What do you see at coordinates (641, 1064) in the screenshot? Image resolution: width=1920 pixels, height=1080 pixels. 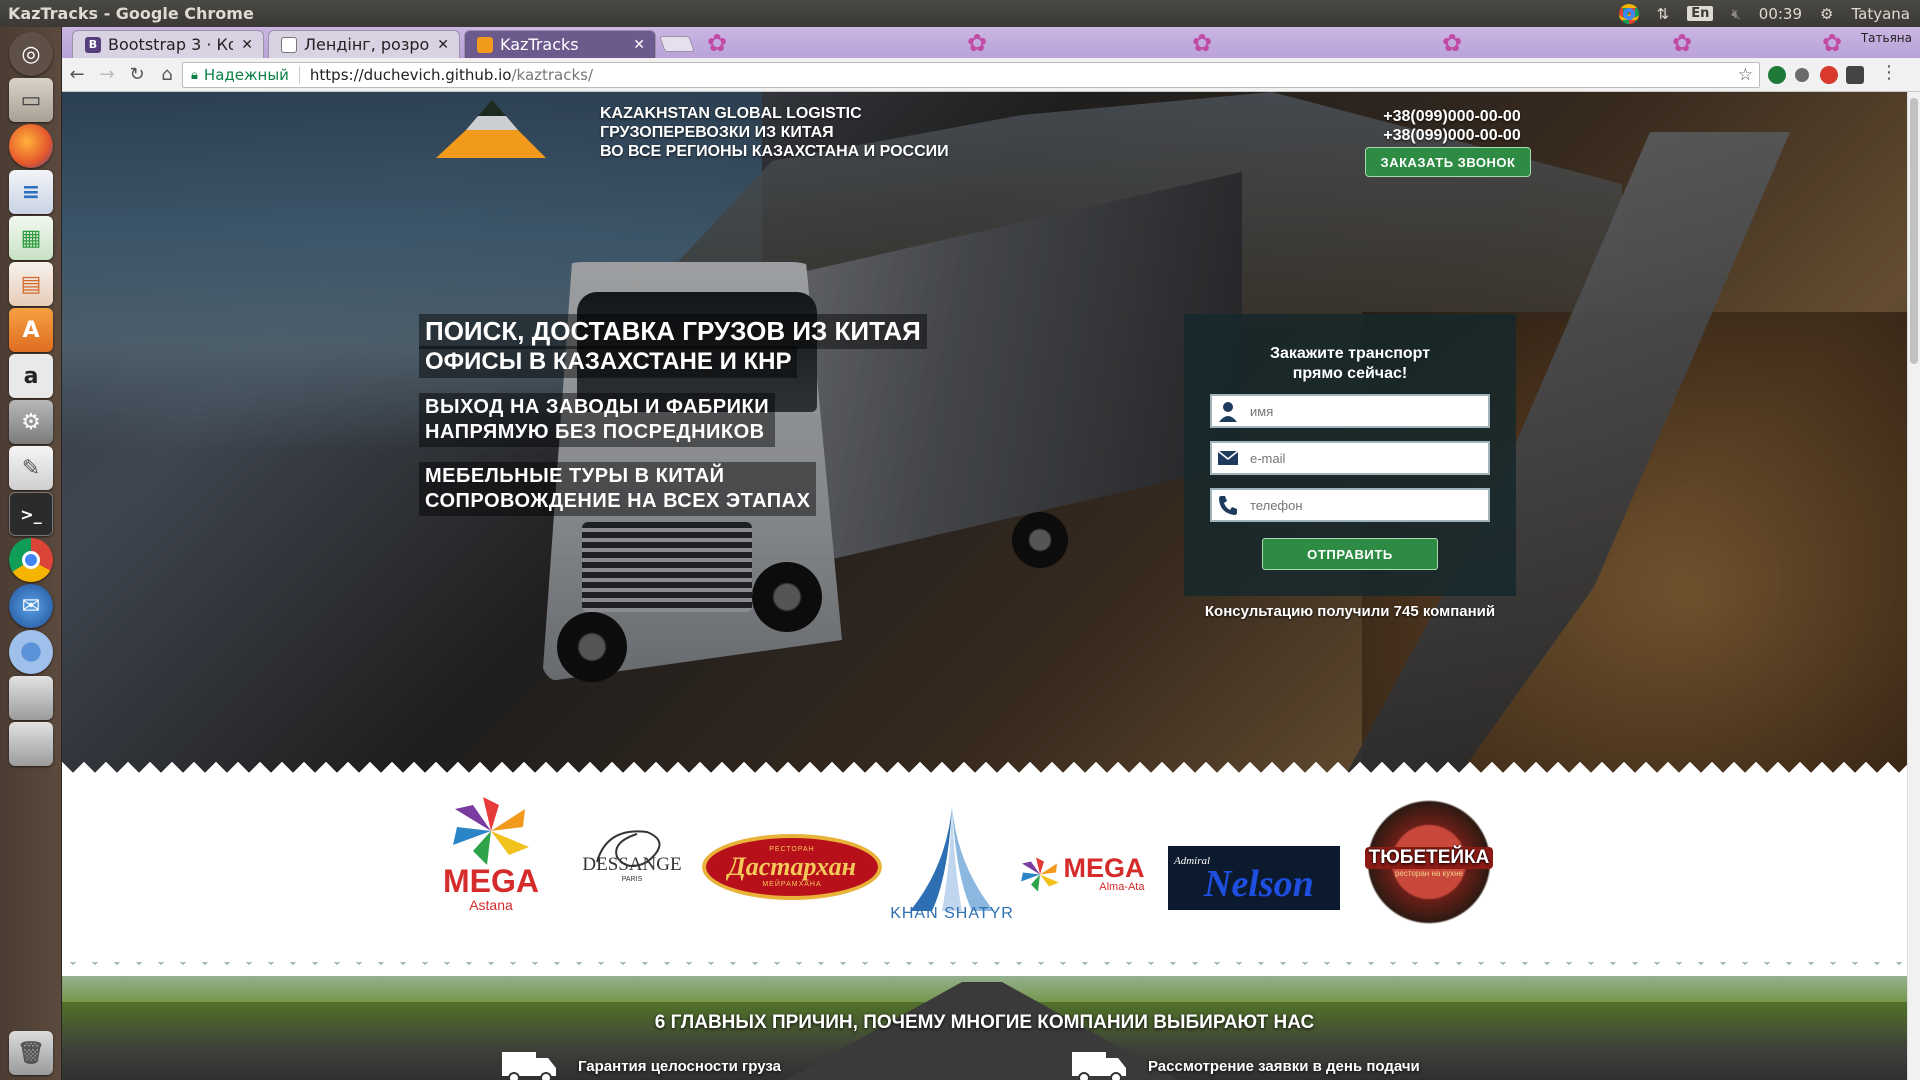 I see `reason-item: Гарантия целосности груза` at bounding box center [641, 1064].